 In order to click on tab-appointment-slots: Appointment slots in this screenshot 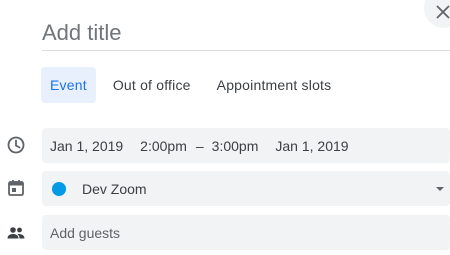, I will do `click(274, 85)`.